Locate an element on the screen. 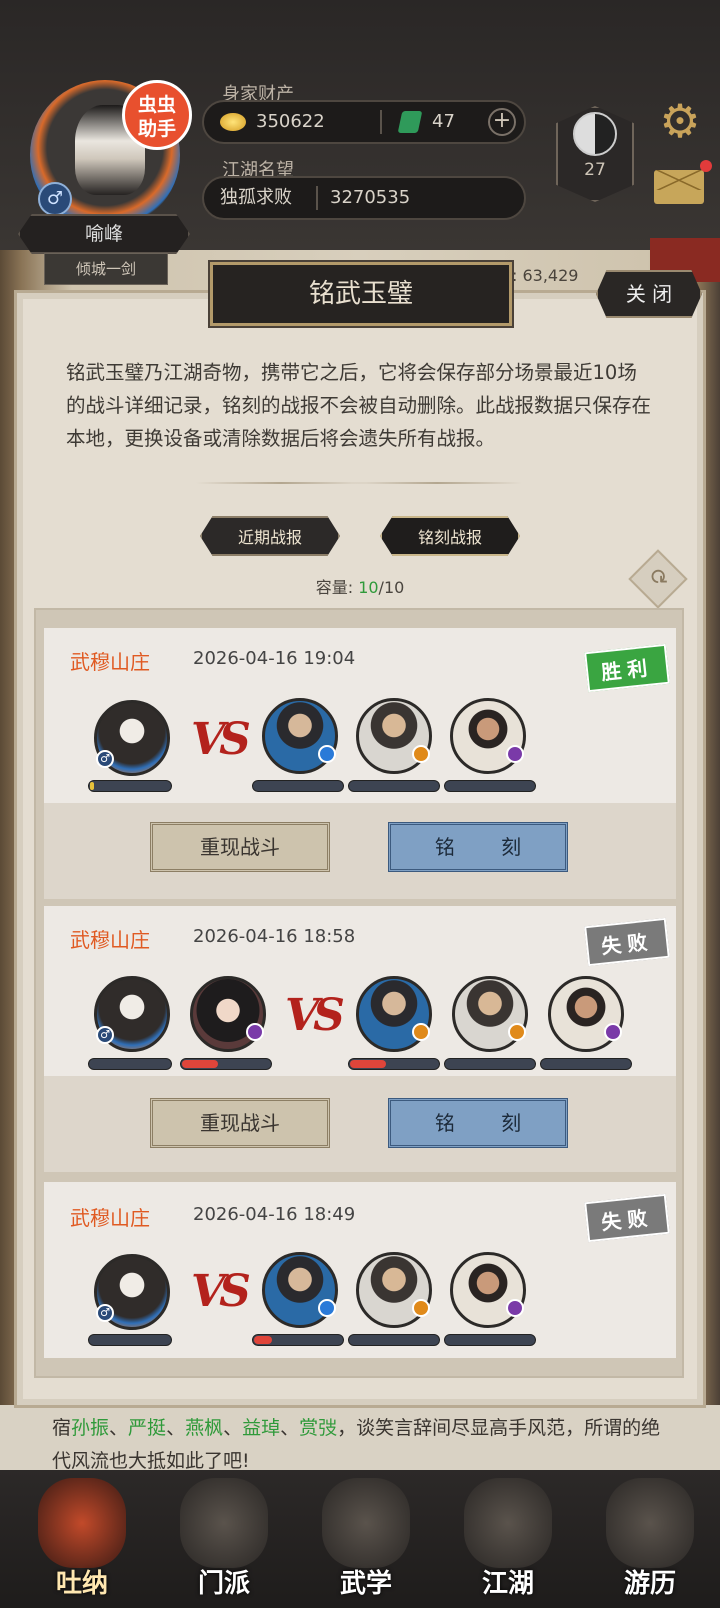 The height and width of the screenshot is (1608, 720). gold-amount: 350622 is located at coordinates (290, 121).